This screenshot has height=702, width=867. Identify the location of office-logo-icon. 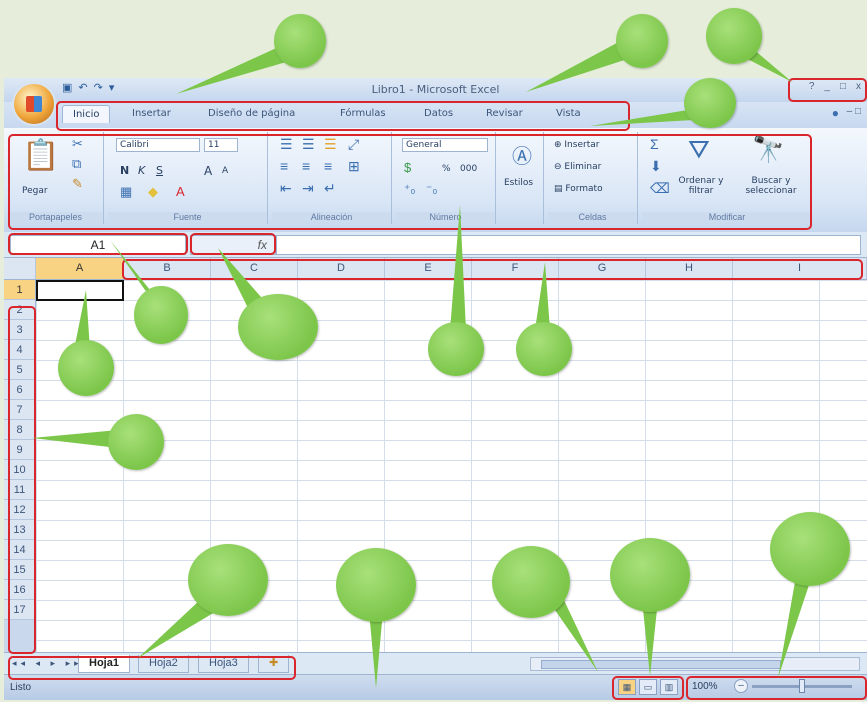
(34, 104).